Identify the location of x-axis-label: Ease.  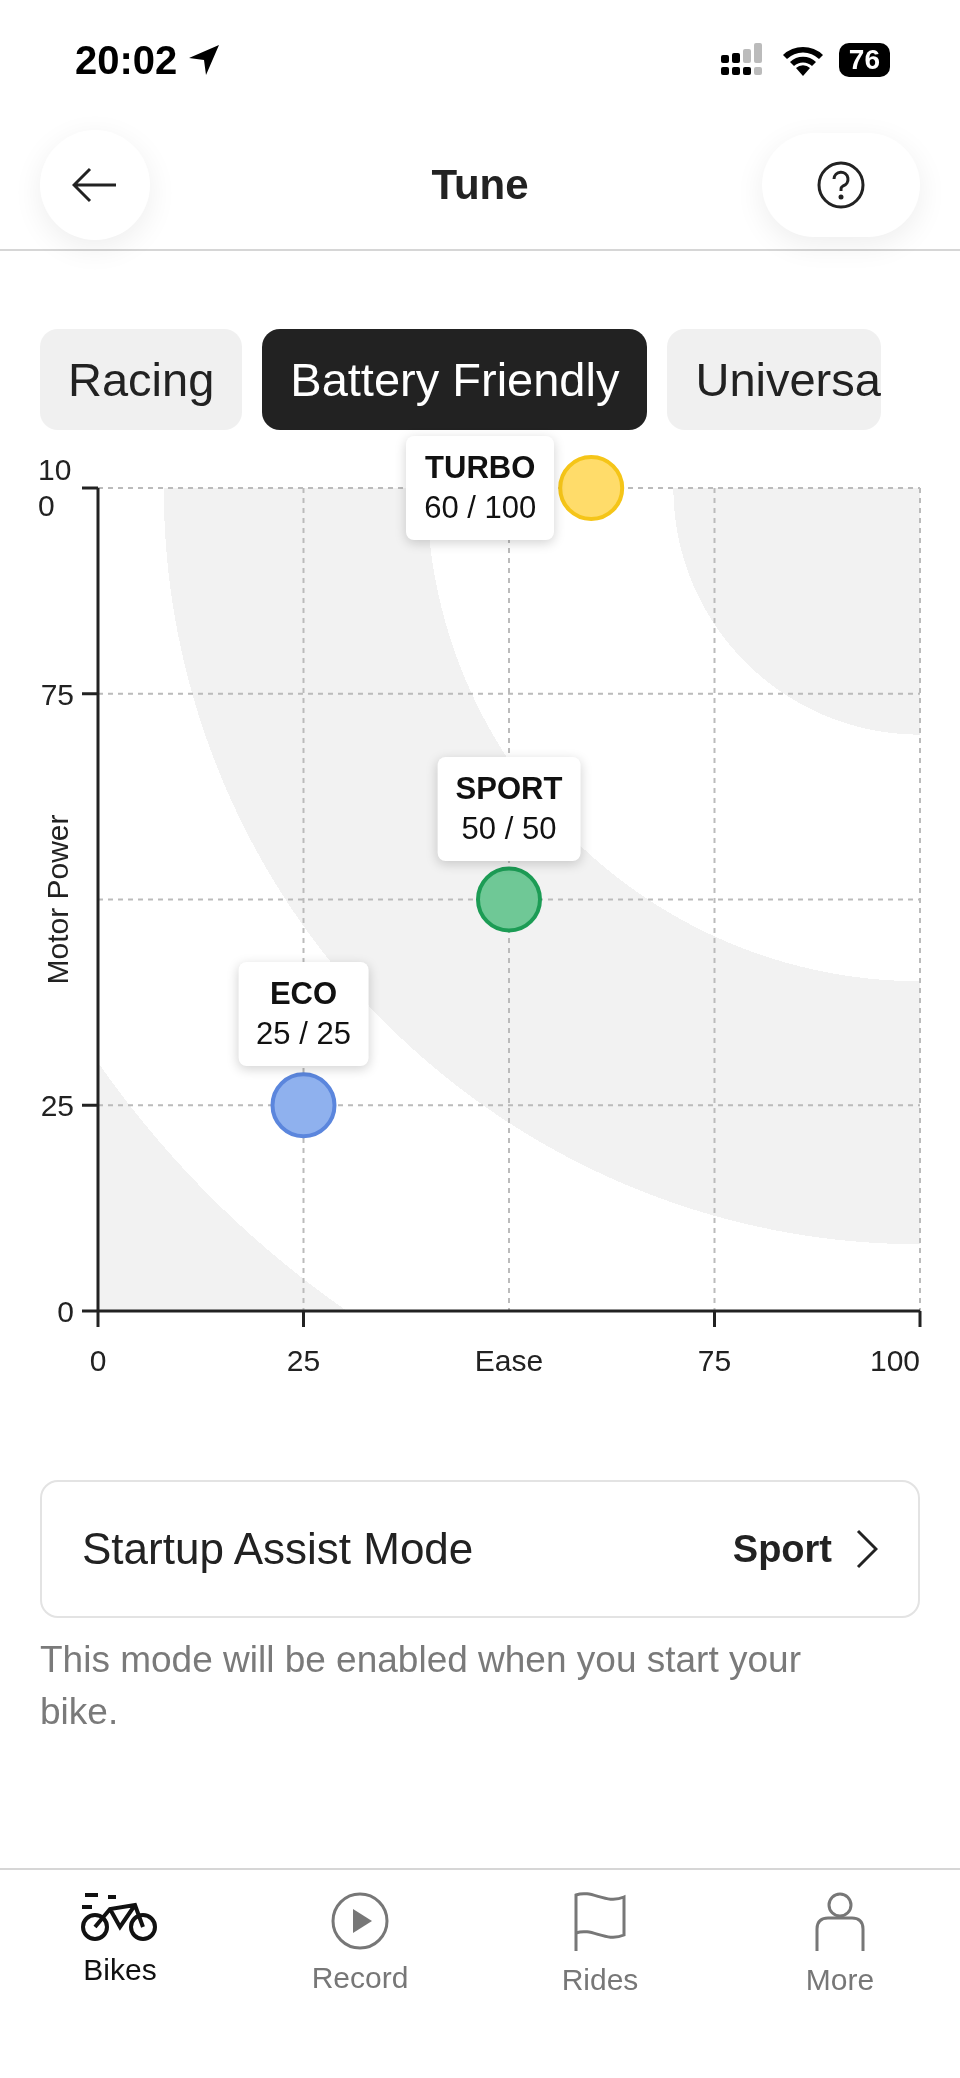
(509, 1360).